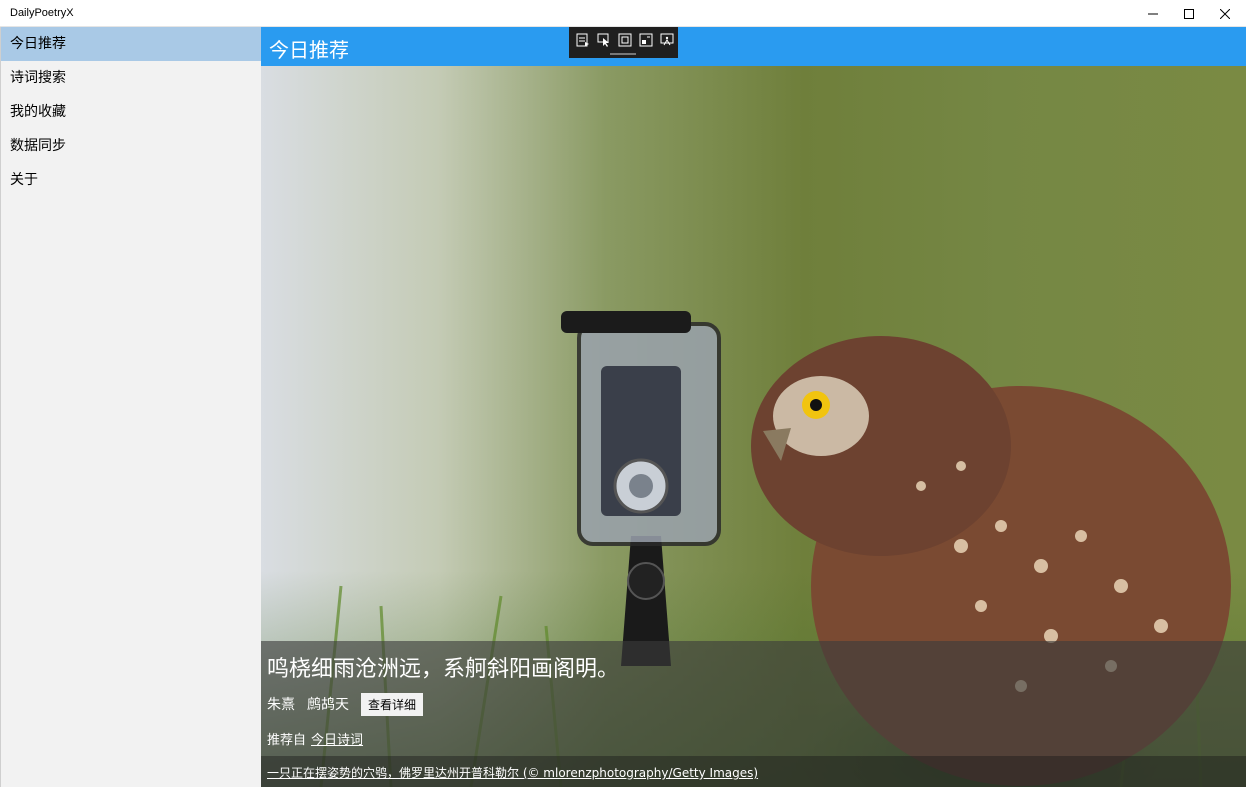  What do you see at coordinates (1153, 13) in the screenshot?
I see `minimize-icon` at bounding box center [1153, 13].